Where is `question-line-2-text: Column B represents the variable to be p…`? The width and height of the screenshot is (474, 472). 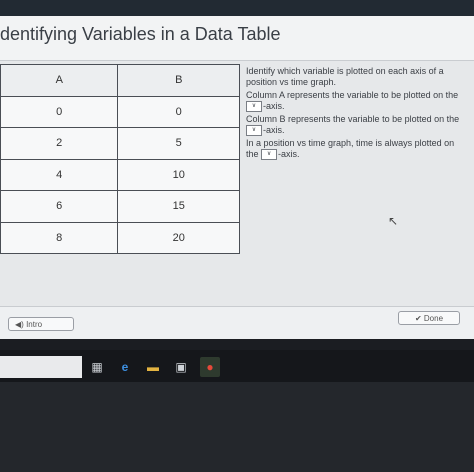 question-line-2-text: Column B represents the variable to be p… is located at coordinates (353, 119).